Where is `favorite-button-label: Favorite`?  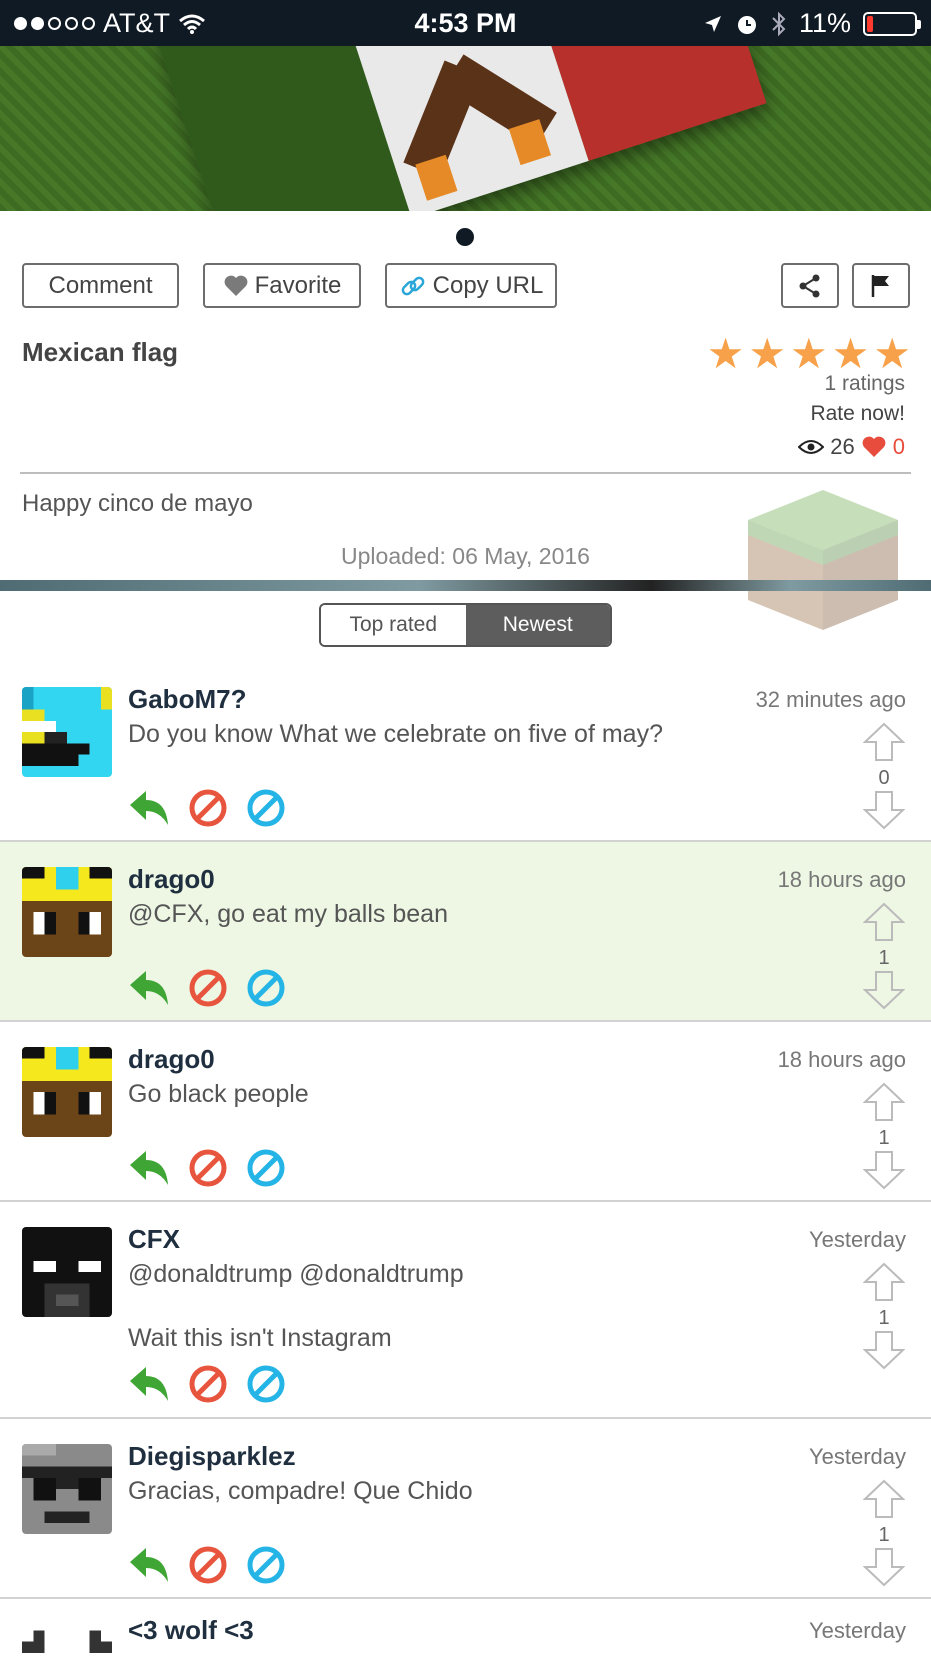 favorite-button-label: Favorite is located at coordinates (298, 285).